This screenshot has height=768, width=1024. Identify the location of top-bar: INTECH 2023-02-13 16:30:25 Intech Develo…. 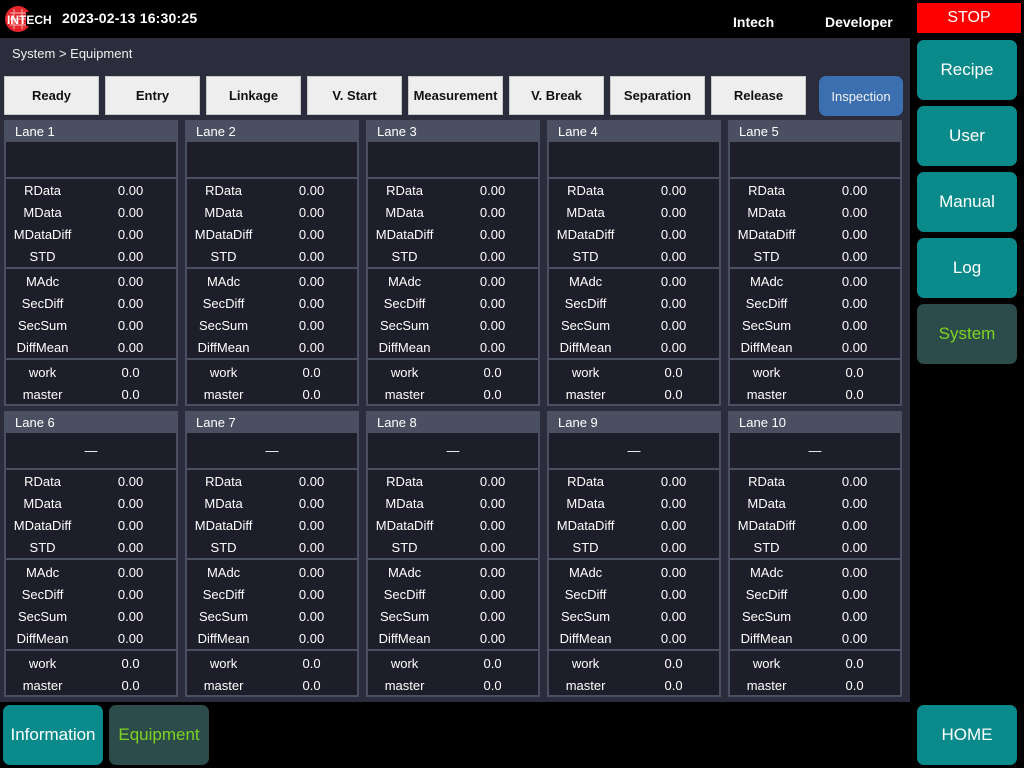
(455, 19).